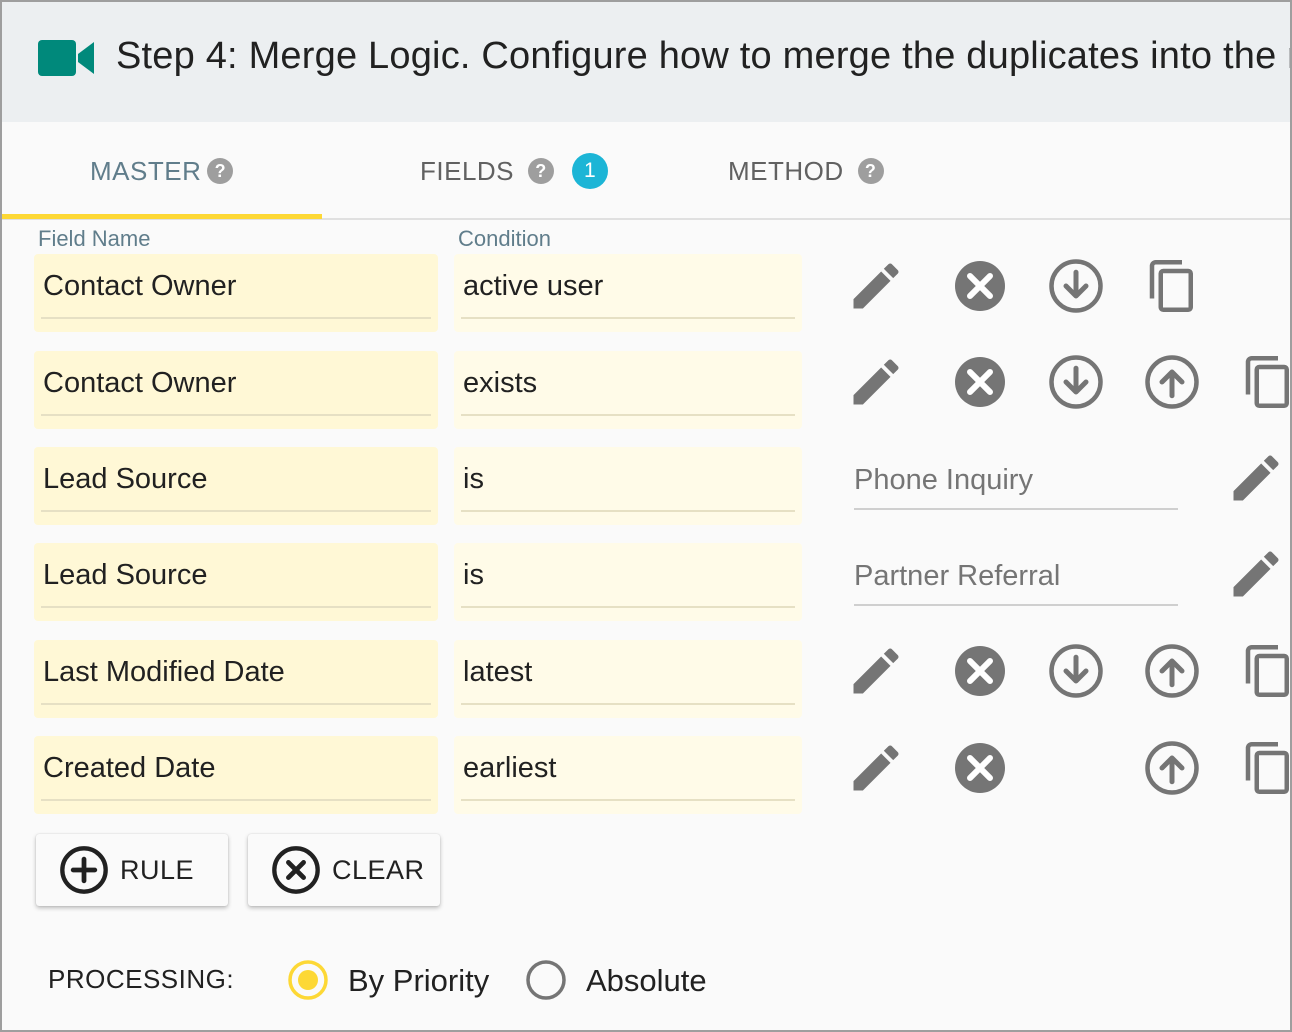 This screenshot has width=1292, height=1032. I want to click on radio-by-priority, so click(308, 980).